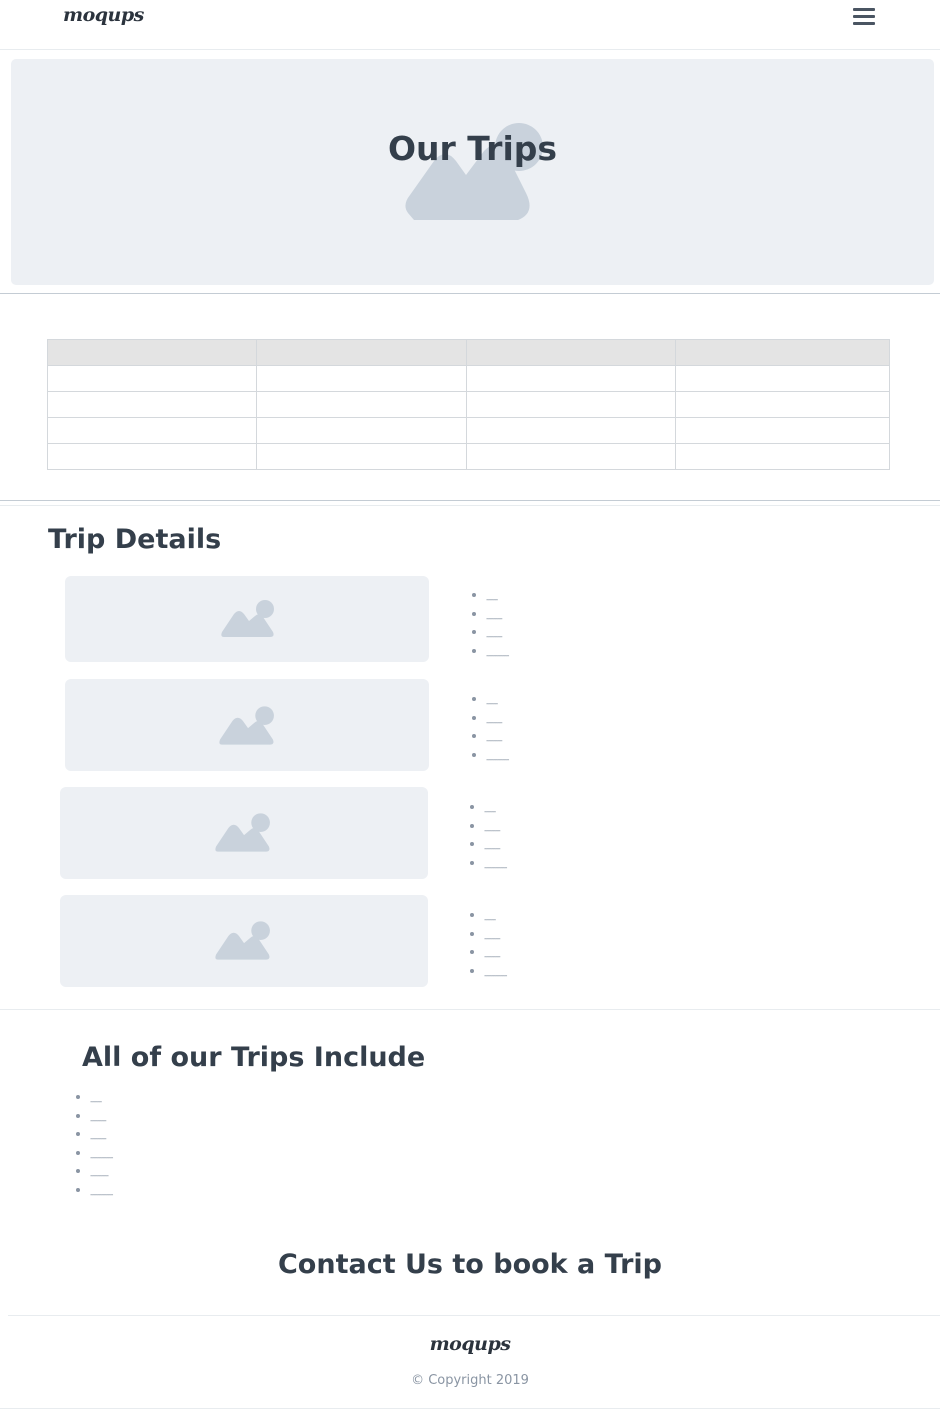 The image size is (940, 1425). I want to click on includes-heading: All of our Trips Include, so click(254, 1057).